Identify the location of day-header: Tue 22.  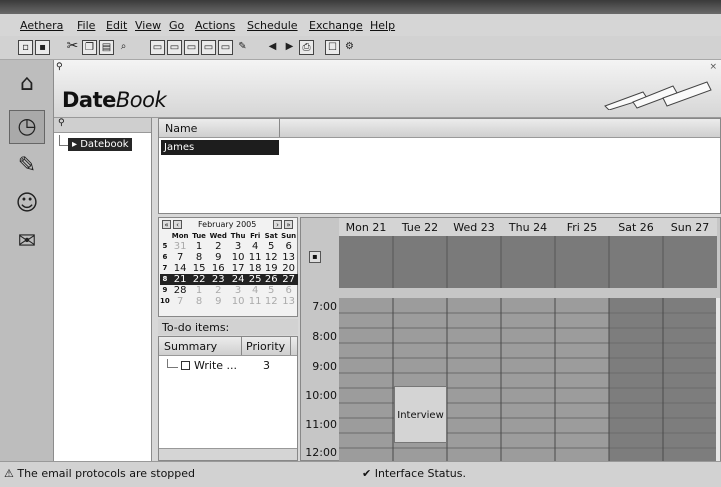
(420, 227).